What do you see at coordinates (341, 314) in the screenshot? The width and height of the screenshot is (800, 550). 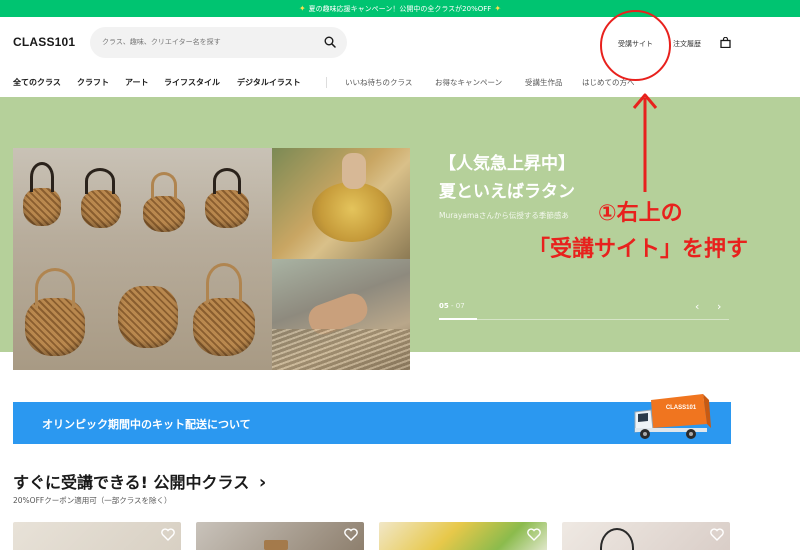 I see `hero-image-hands` at bounding box center [341, 314].